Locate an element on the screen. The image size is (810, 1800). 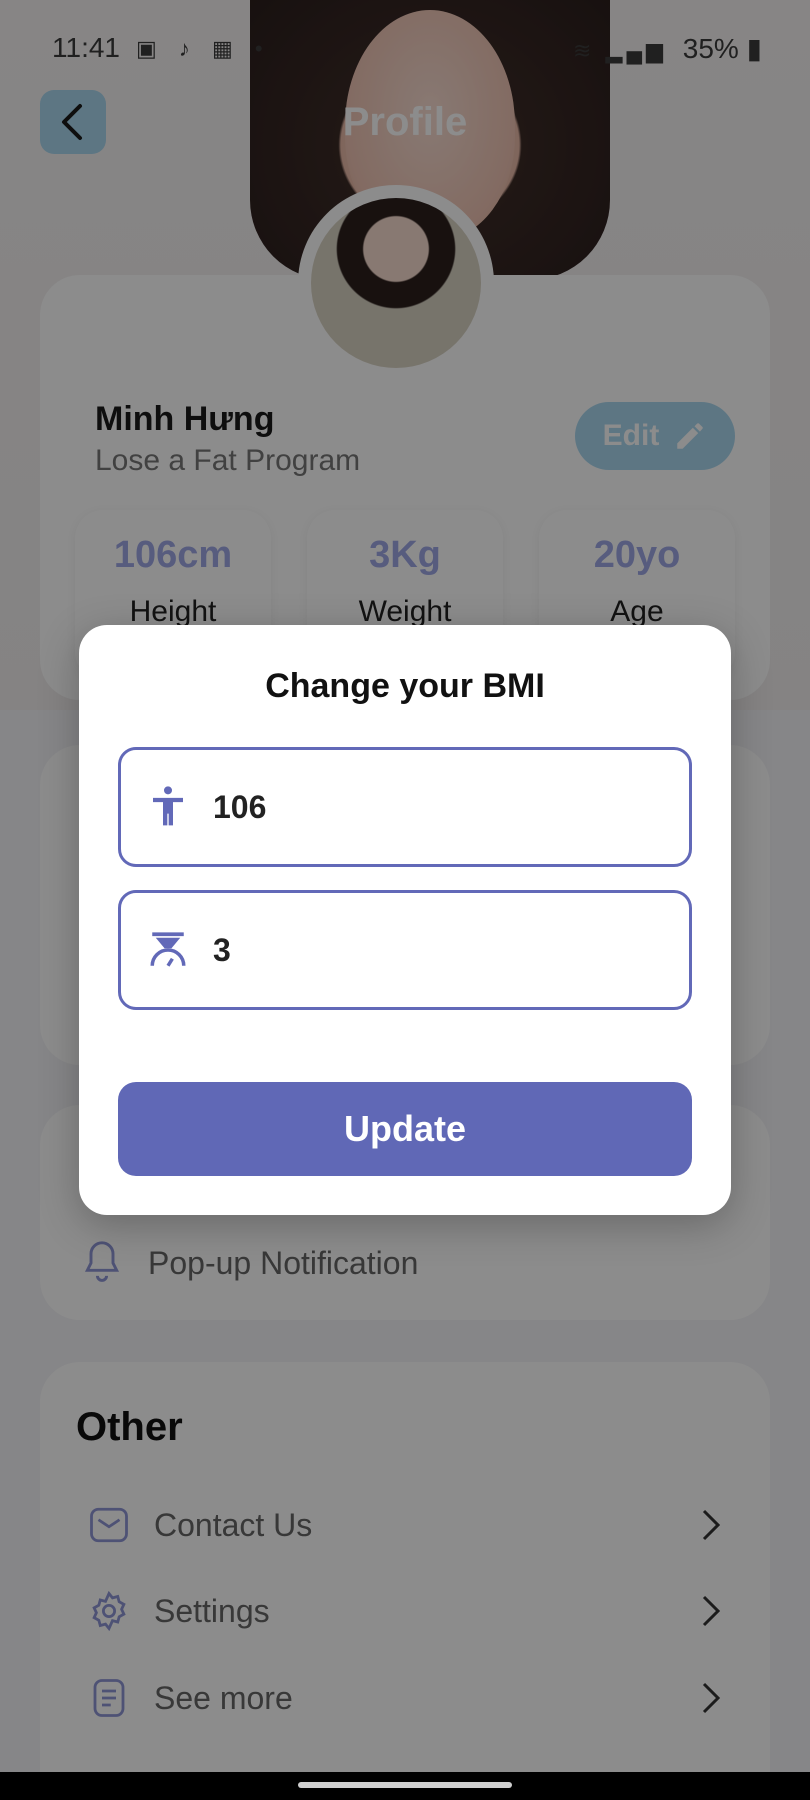
home-handle is located at coordinates (405, 1785).